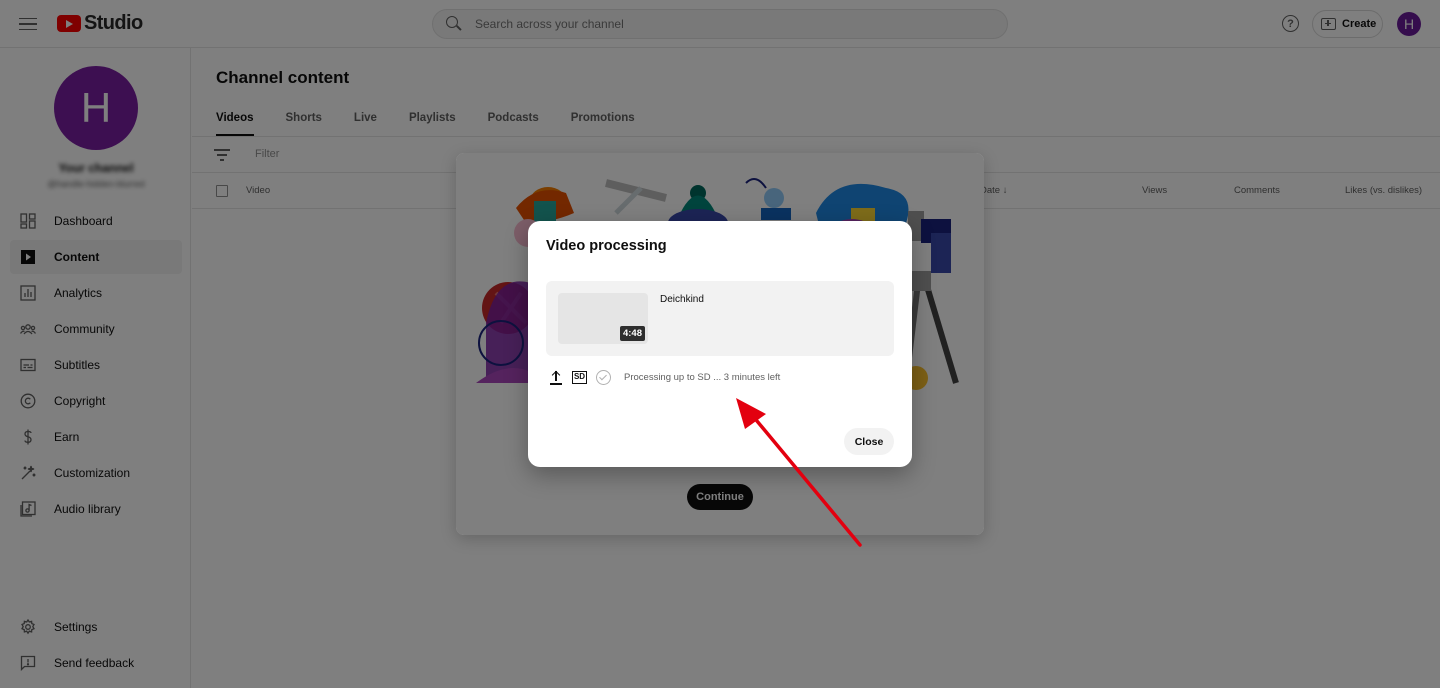  What do you see at coordinates (869, 441) in the screenshot?
I see `close-button: Close` at bounding box center [869, 441].